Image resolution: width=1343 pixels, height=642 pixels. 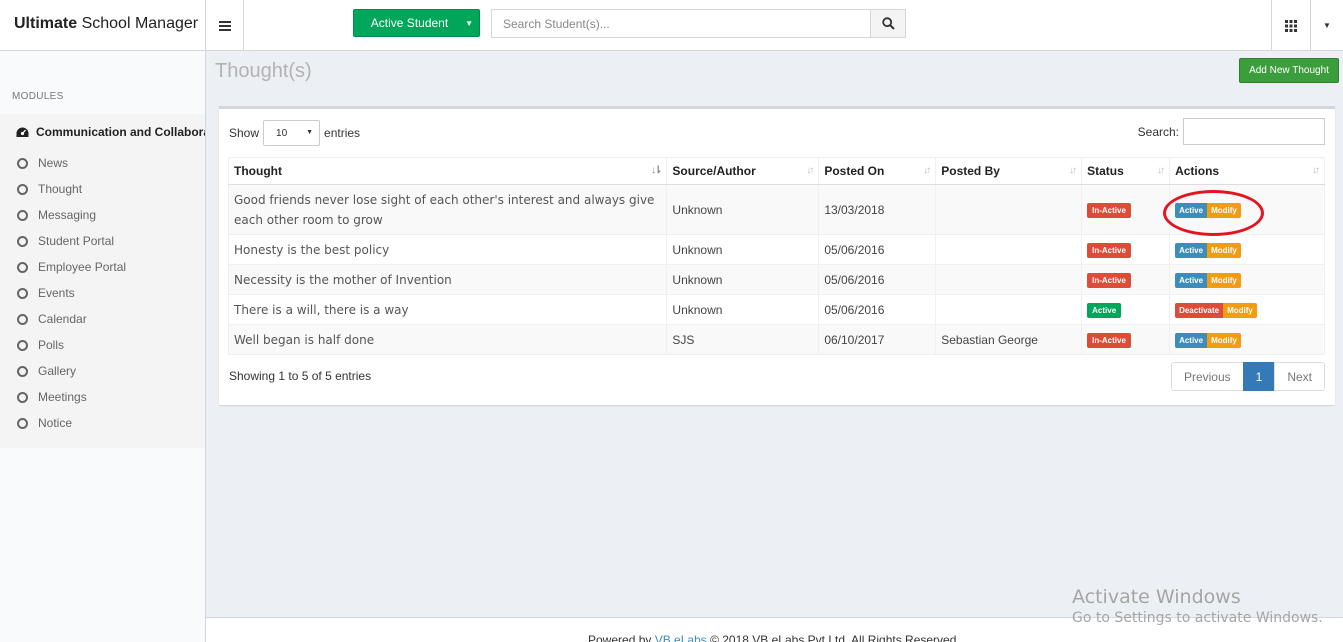 I want to click on entries-select: 10 ▼, so click(x=292, y=133).